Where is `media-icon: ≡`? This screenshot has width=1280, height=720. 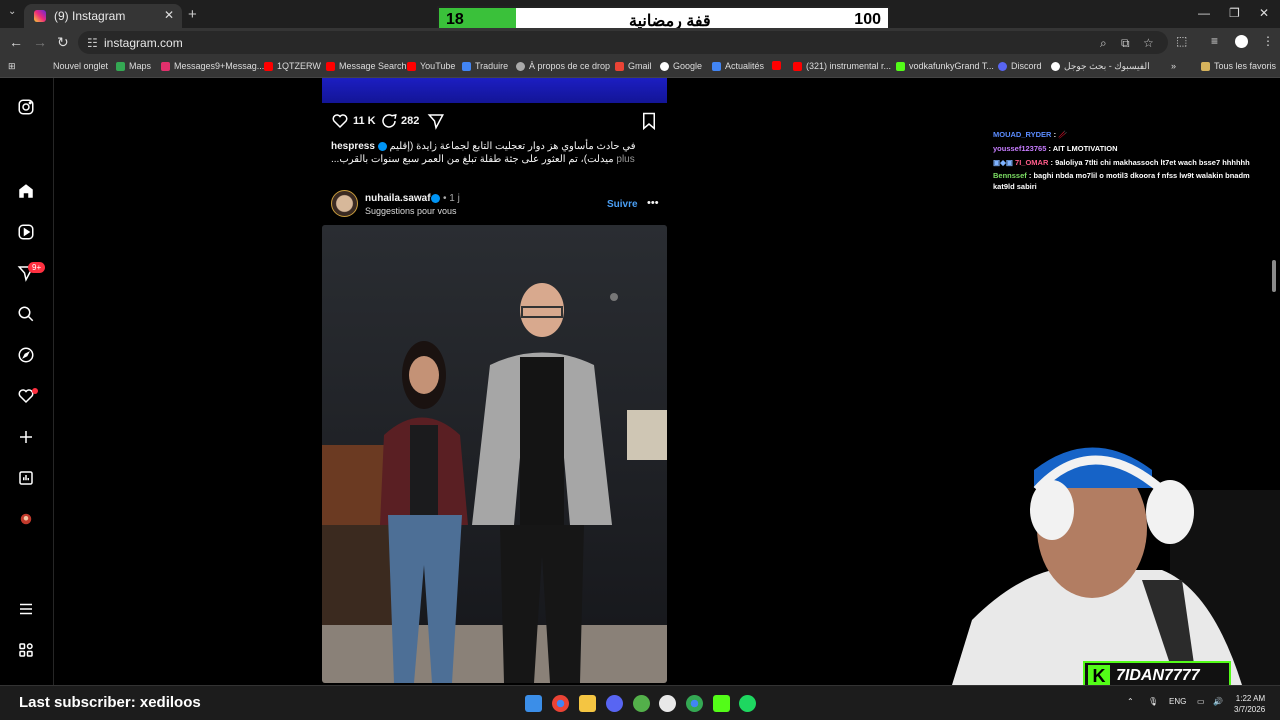 media-icon: ≡ is located at coordinates (1214, 41).